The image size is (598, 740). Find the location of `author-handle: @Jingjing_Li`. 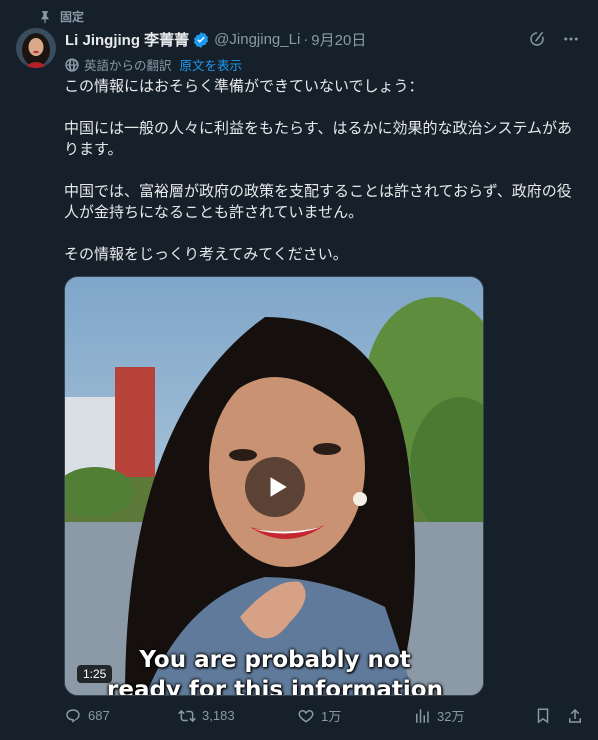

author-handle: @Jingjing_Li is located at coordinates (257, 39).